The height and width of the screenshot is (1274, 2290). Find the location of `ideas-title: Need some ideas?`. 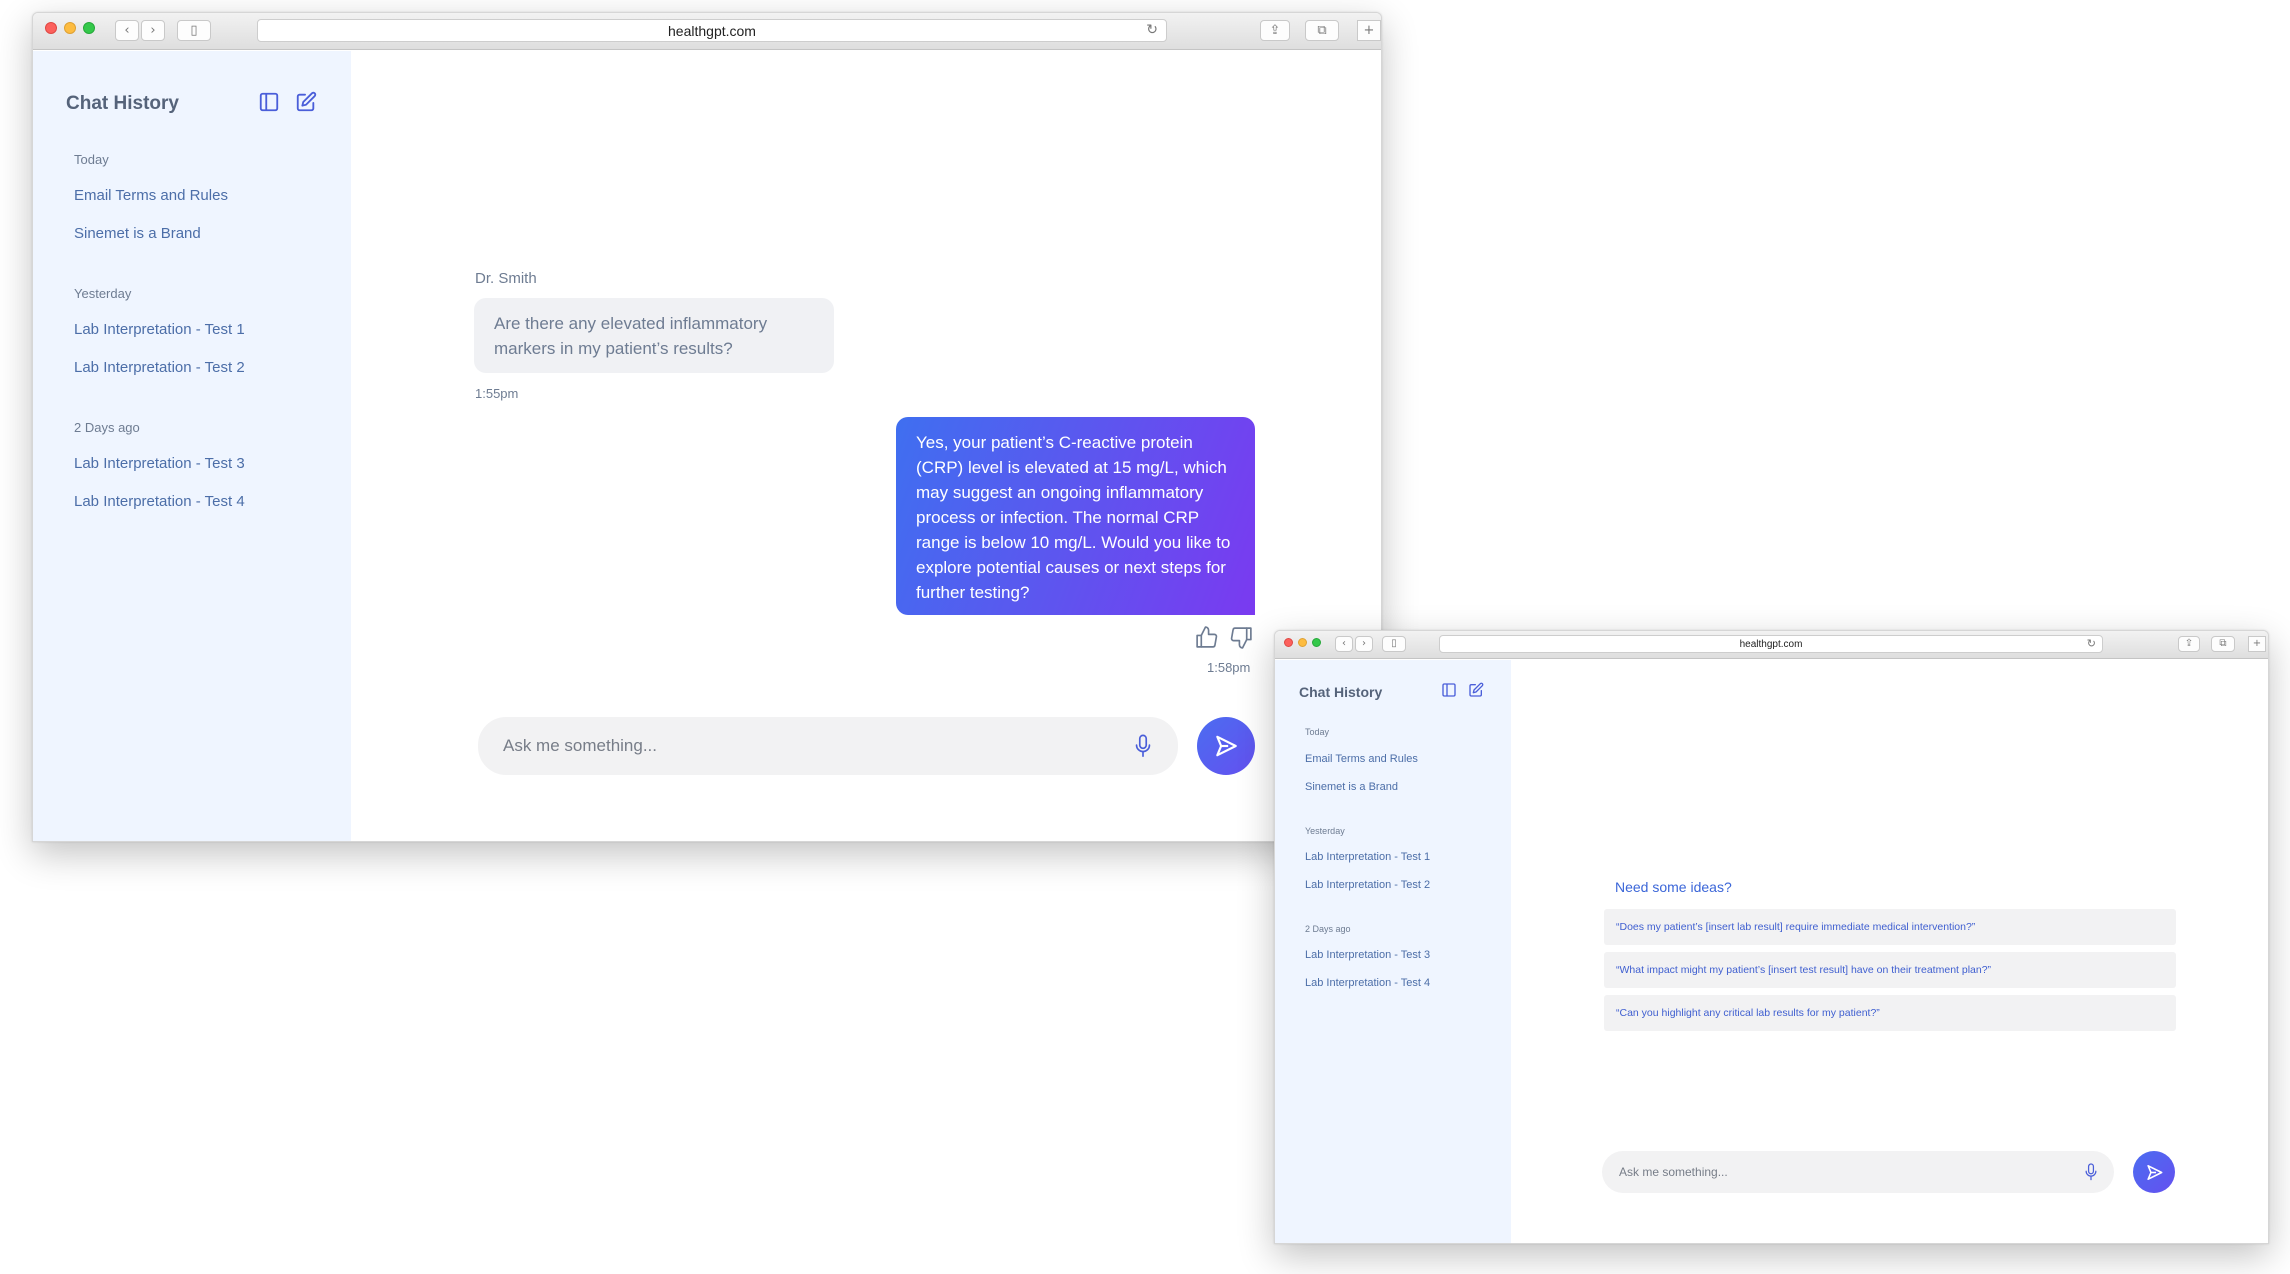

ideas-title: Need some ideas? is located at coordinates (1673, 887).